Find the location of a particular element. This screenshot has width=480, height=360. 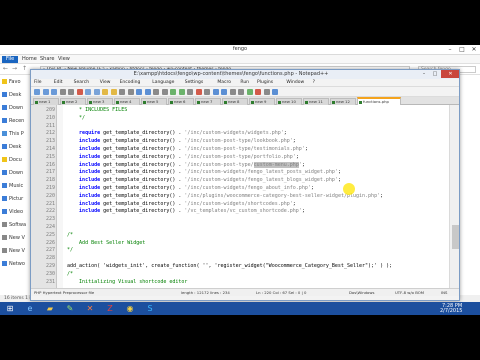

saved-file-icon is located at coordinates (279, 102).